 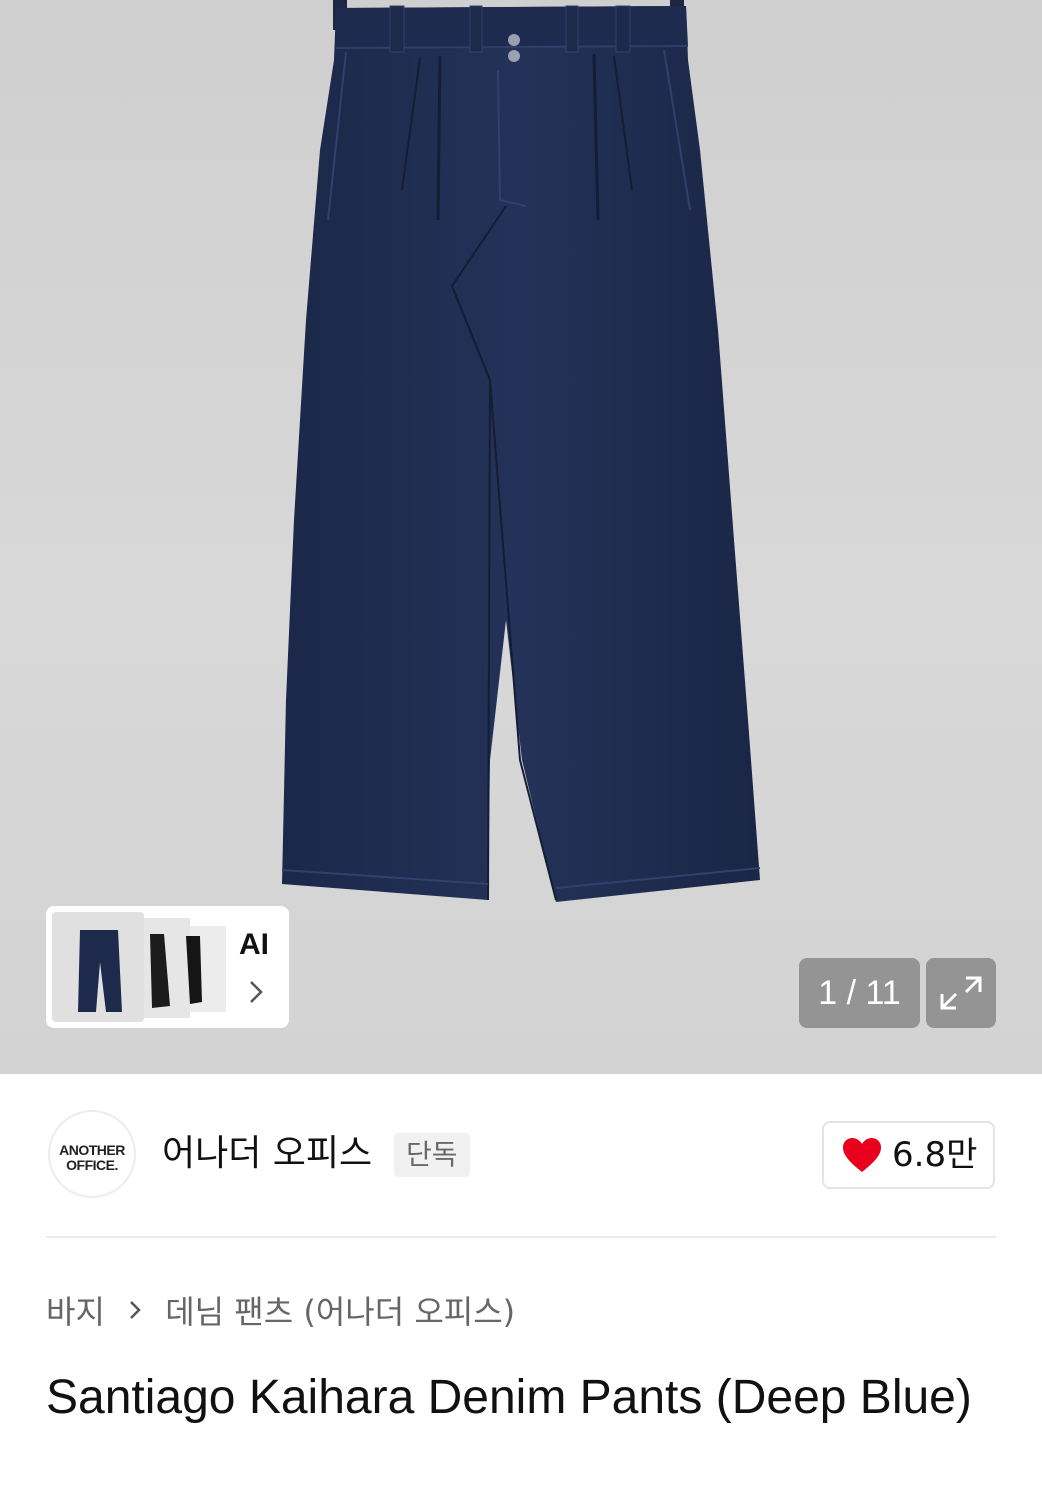 I want to click on brand-row: ANOTHER OFFICE. 어나더 오피스 단독 6.8만, so click(x=521, y=1156).